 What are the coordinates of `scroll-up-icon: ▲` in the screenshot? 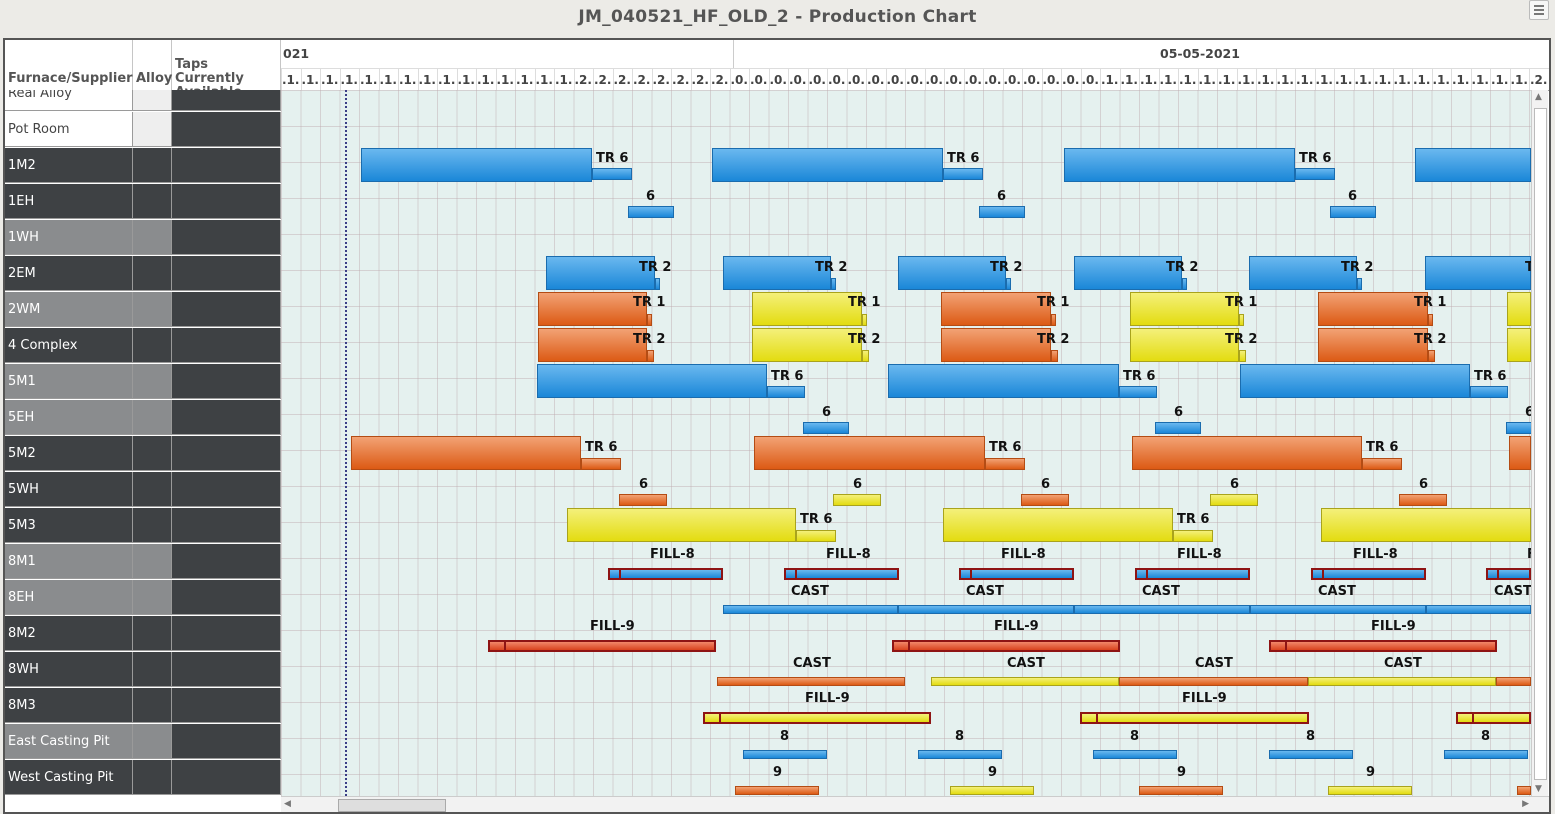 It's located at (1538, 97).